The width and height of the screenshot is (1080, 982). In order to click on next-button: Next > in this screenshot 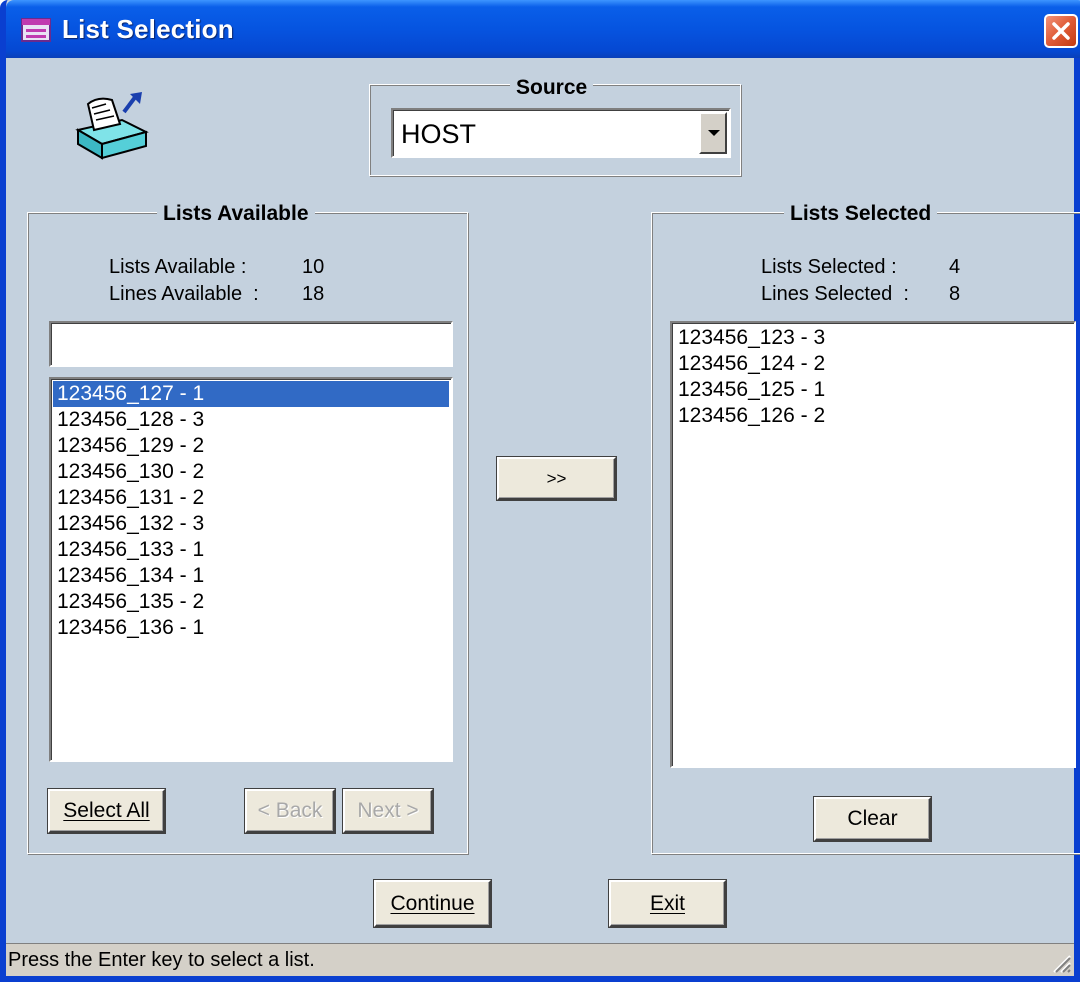, I will do `click(388, 811)`.